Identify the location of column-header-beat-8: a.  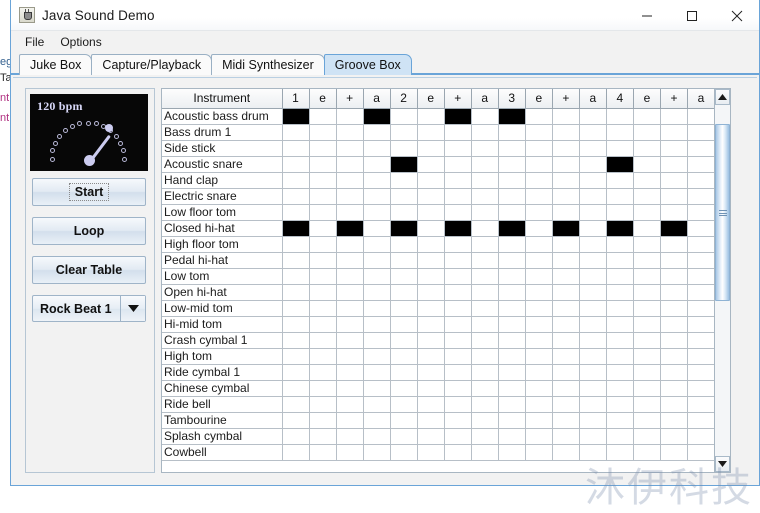
(485, 99).